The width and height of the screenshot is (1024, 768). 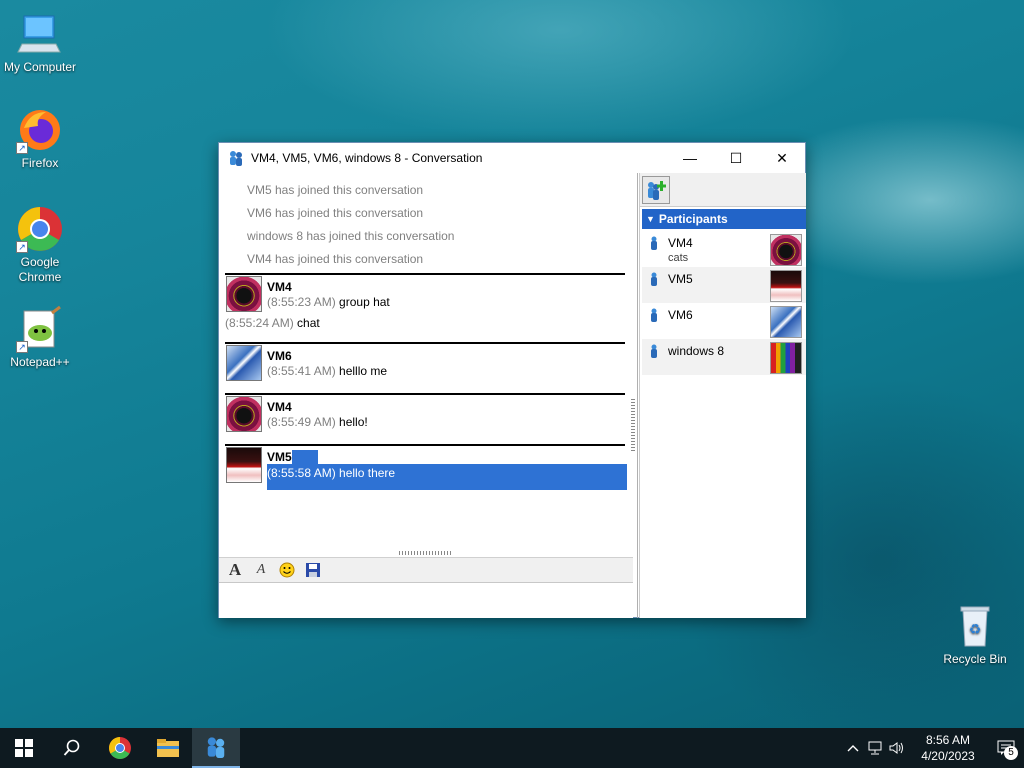 What do you see at coordinates (633, 426) in the screenshot?
I see `vertical-splitter-grip` at bounding box center [633, 426].